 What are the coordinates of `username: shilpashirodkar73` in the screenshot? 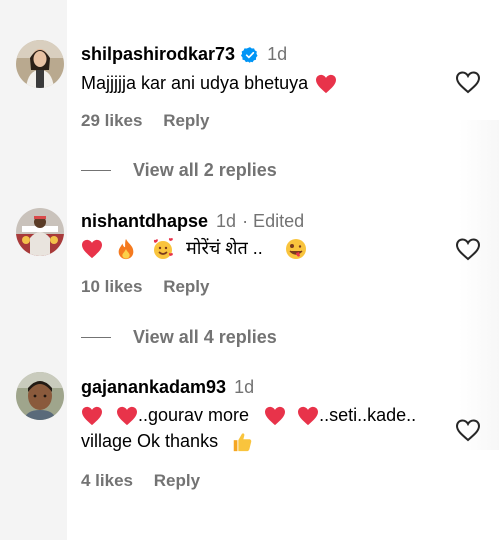 It's located at (158, 54).